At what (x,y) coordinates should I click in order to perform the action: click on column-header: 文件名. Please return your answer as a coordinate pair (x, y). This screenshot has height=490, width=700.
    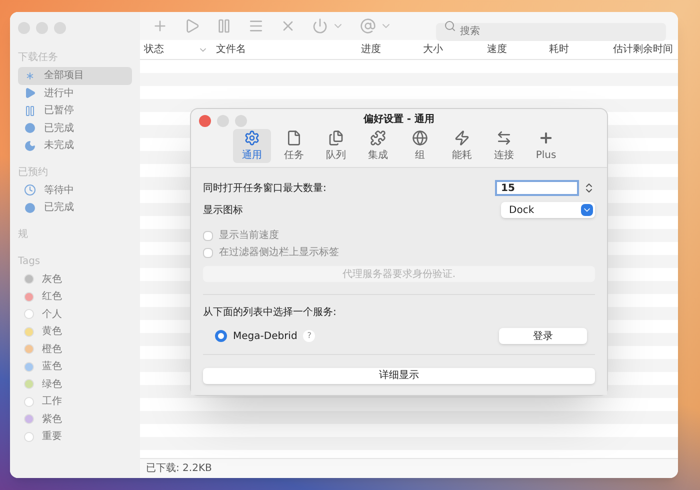
    Looking at the image, I should click on (284, 49).